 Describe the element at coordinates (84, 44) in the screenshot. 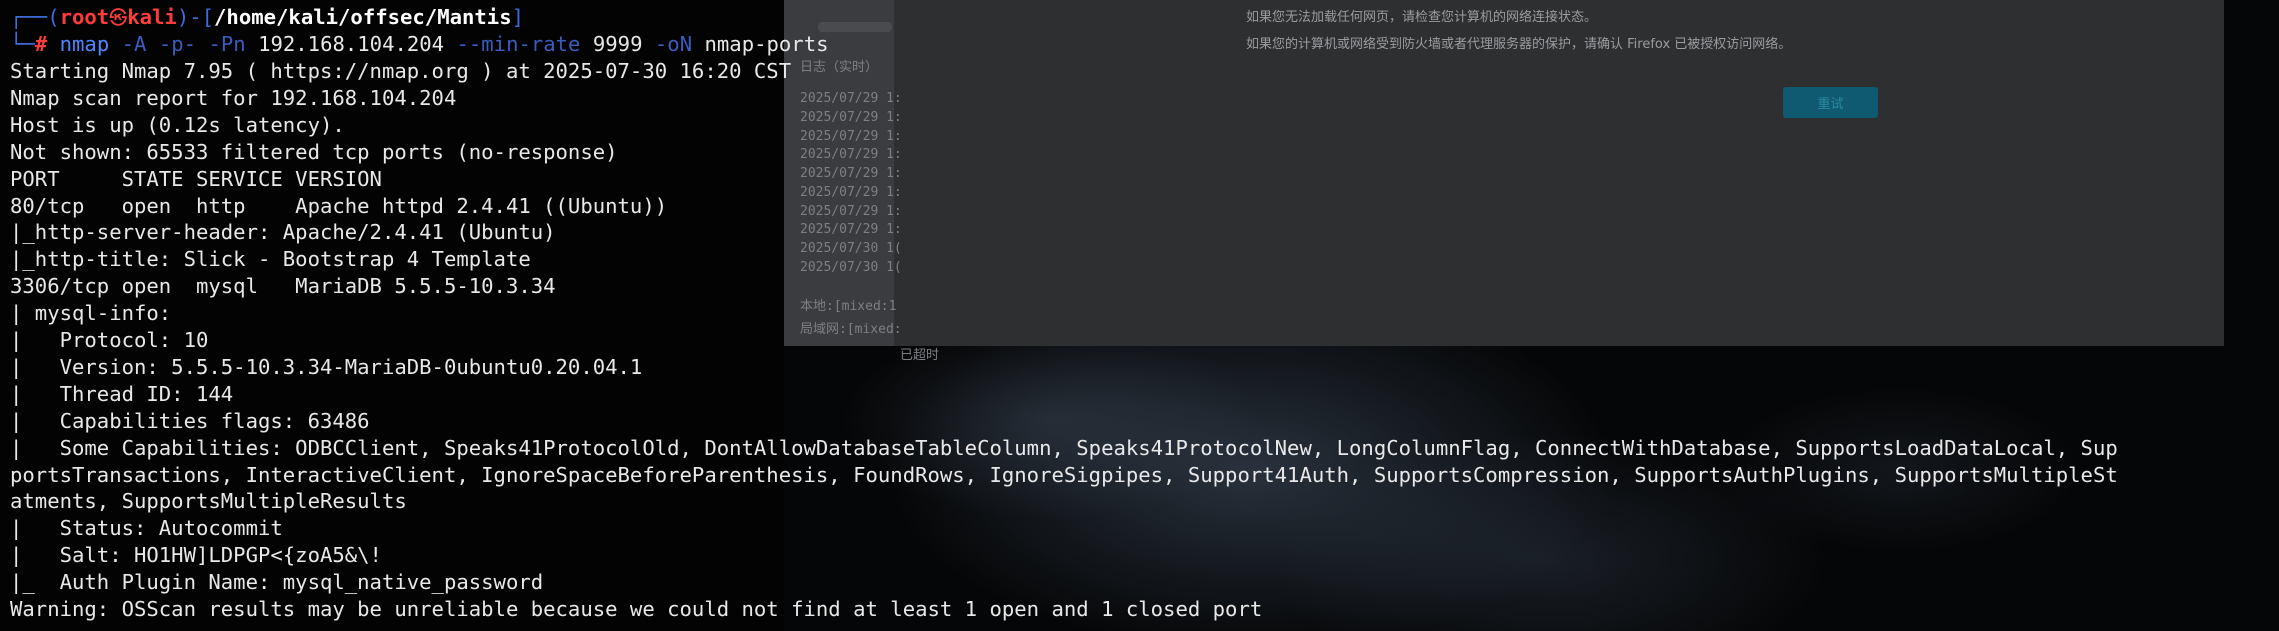

I see `command-program: nmap` at that location.